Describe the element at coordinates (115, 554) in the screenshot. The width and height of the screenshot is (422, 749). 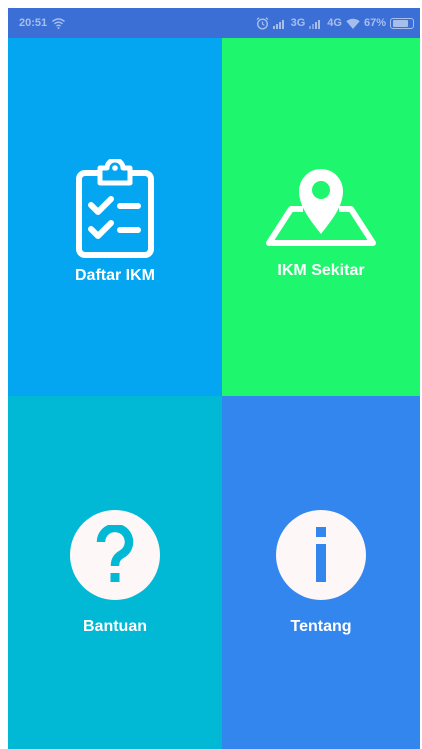
I see `question-mark-icon` at that location.